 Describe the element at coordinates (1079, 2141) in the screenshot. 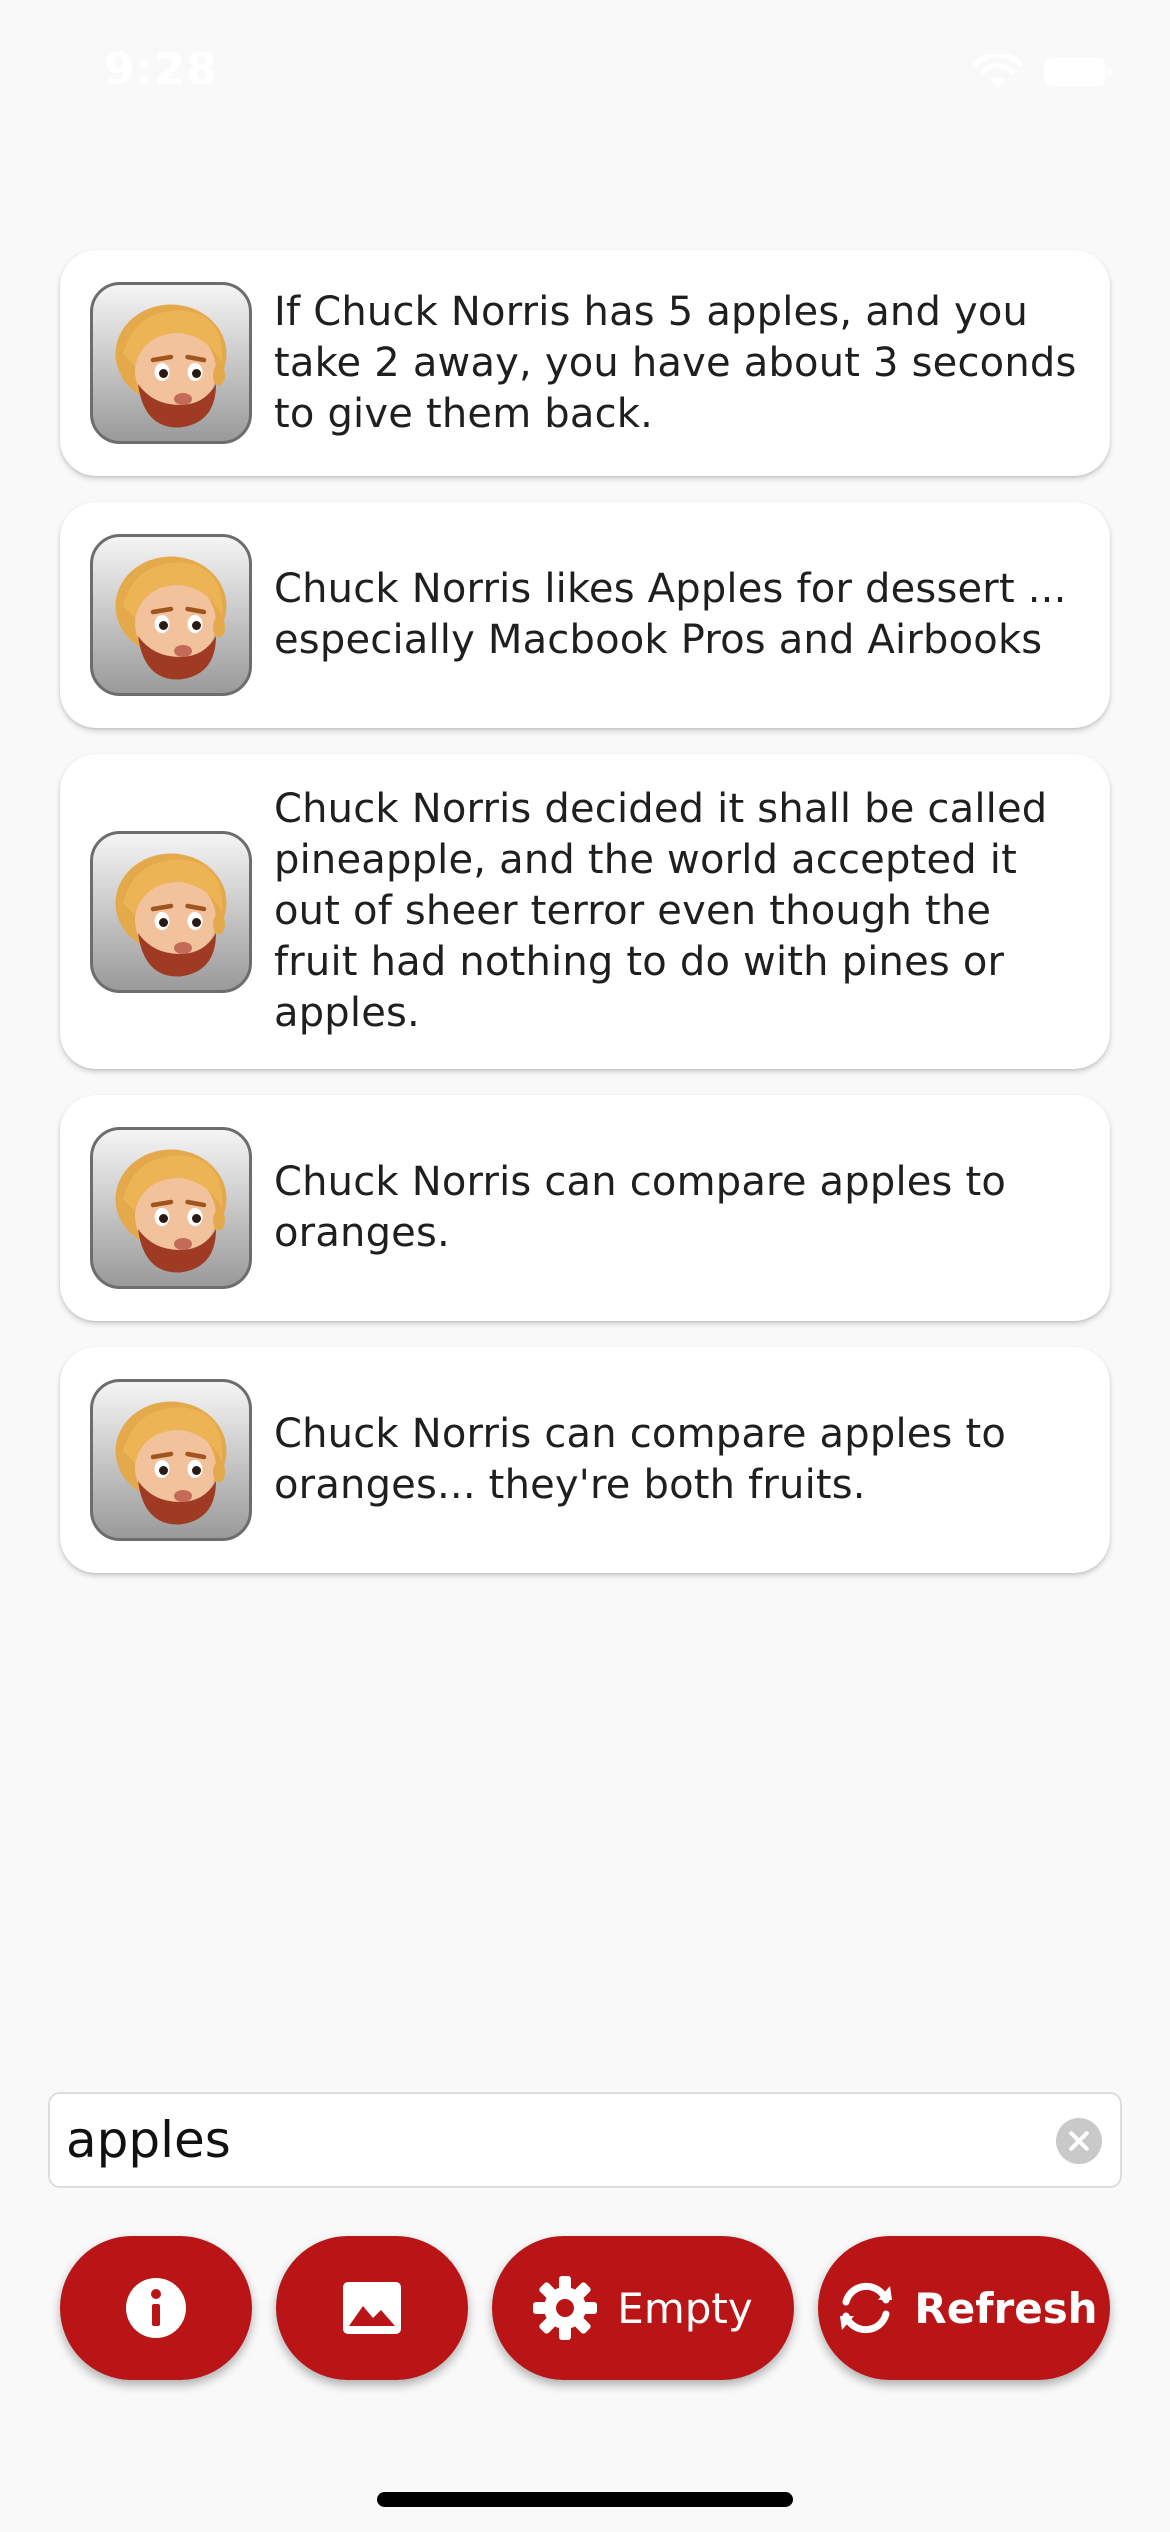

I see `clear-icon` at that location.